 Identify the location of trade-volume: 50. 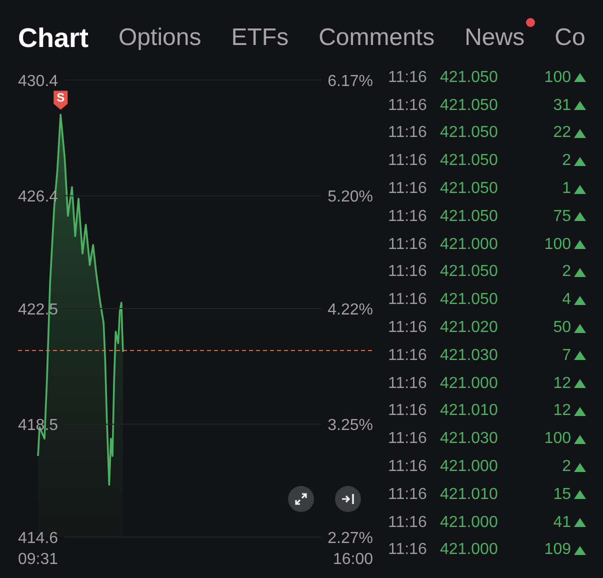
(561, 328).